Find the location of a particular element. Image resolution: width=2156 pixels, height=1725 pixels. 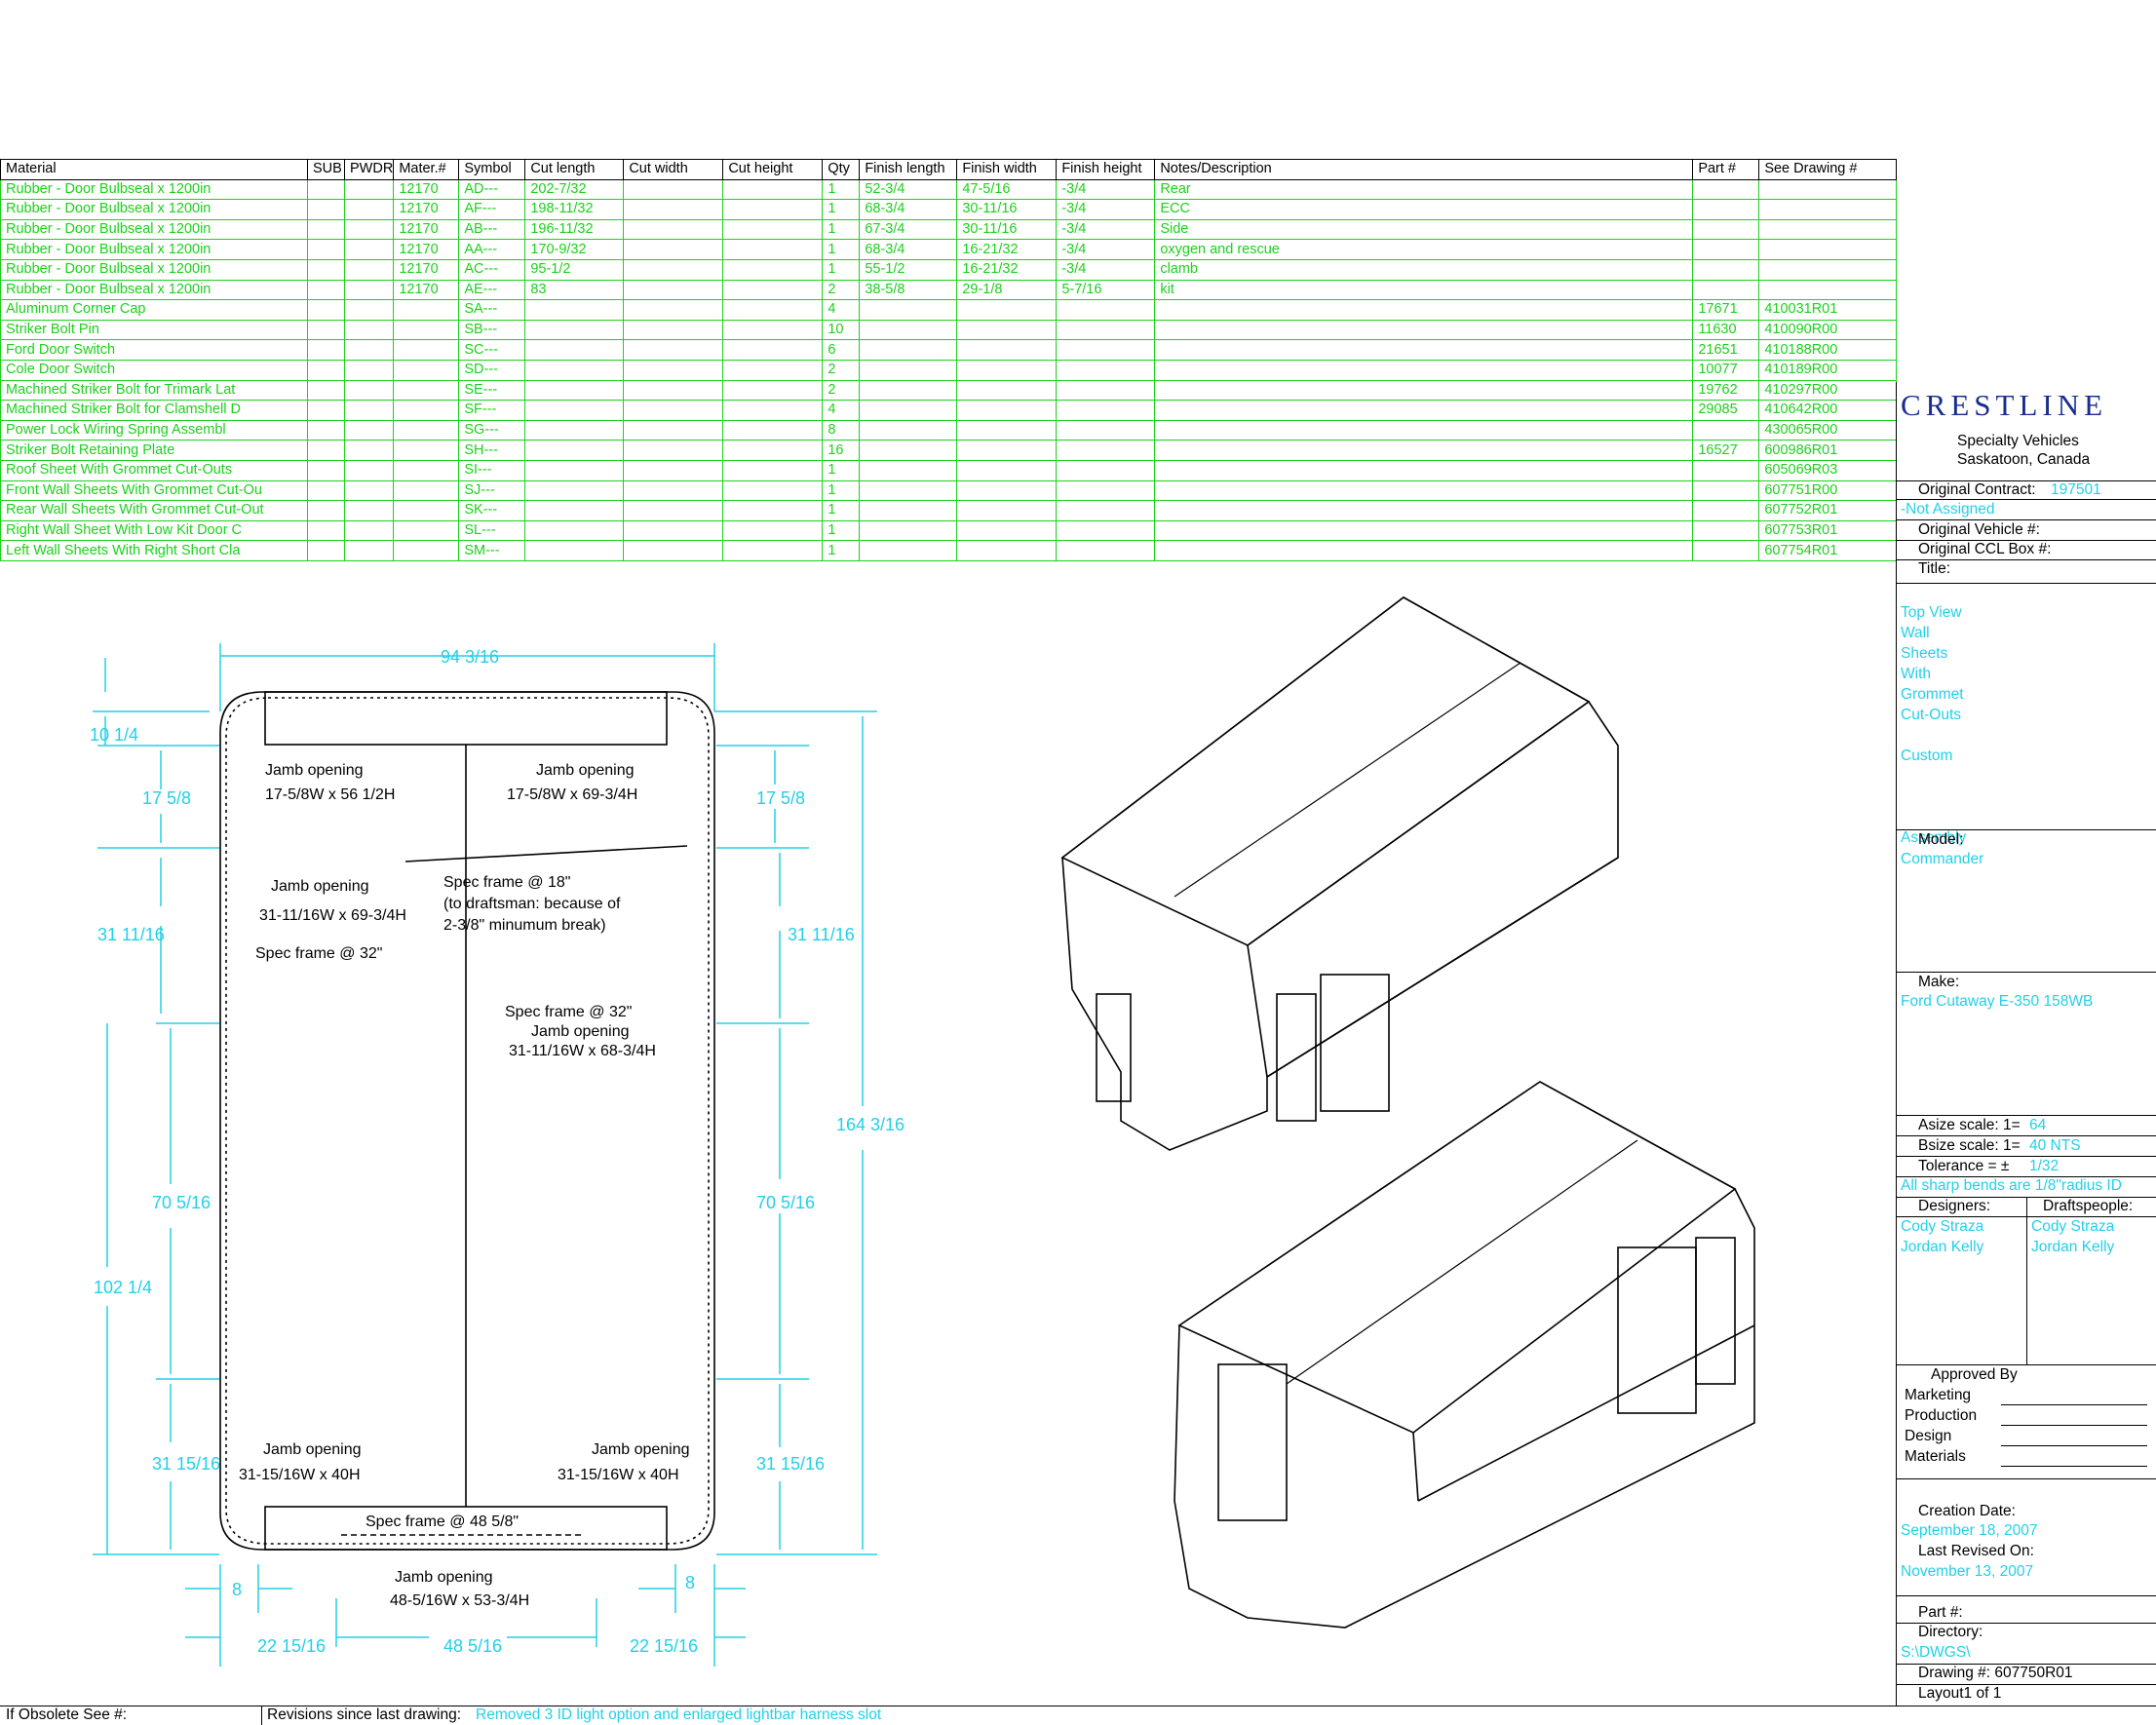

col-header: Material is located at coordinates (154, 169).